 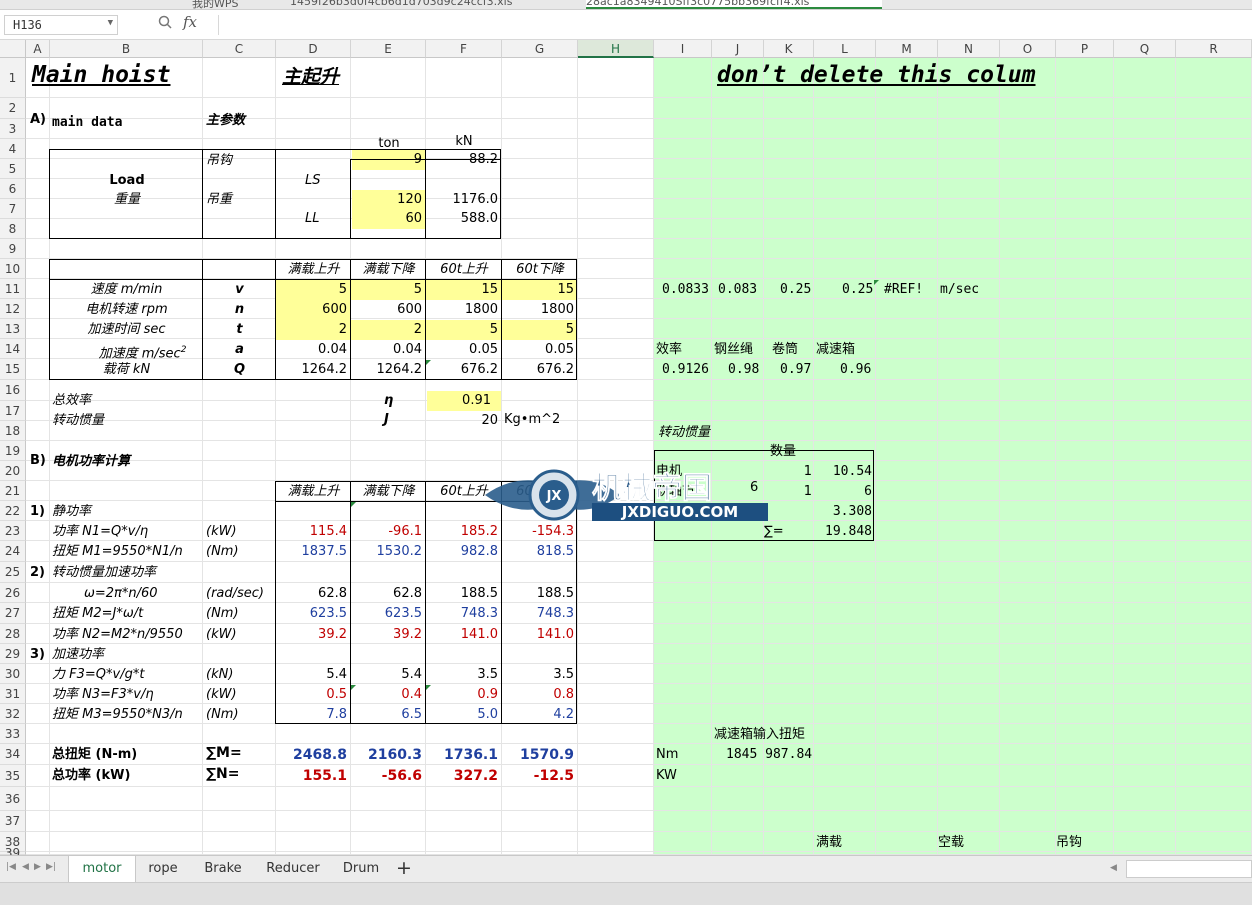 What do you see at coordinates (463, 715) in the screenshot?
I see `m3-value-2: 5.0` at bounding box center [463, 715].